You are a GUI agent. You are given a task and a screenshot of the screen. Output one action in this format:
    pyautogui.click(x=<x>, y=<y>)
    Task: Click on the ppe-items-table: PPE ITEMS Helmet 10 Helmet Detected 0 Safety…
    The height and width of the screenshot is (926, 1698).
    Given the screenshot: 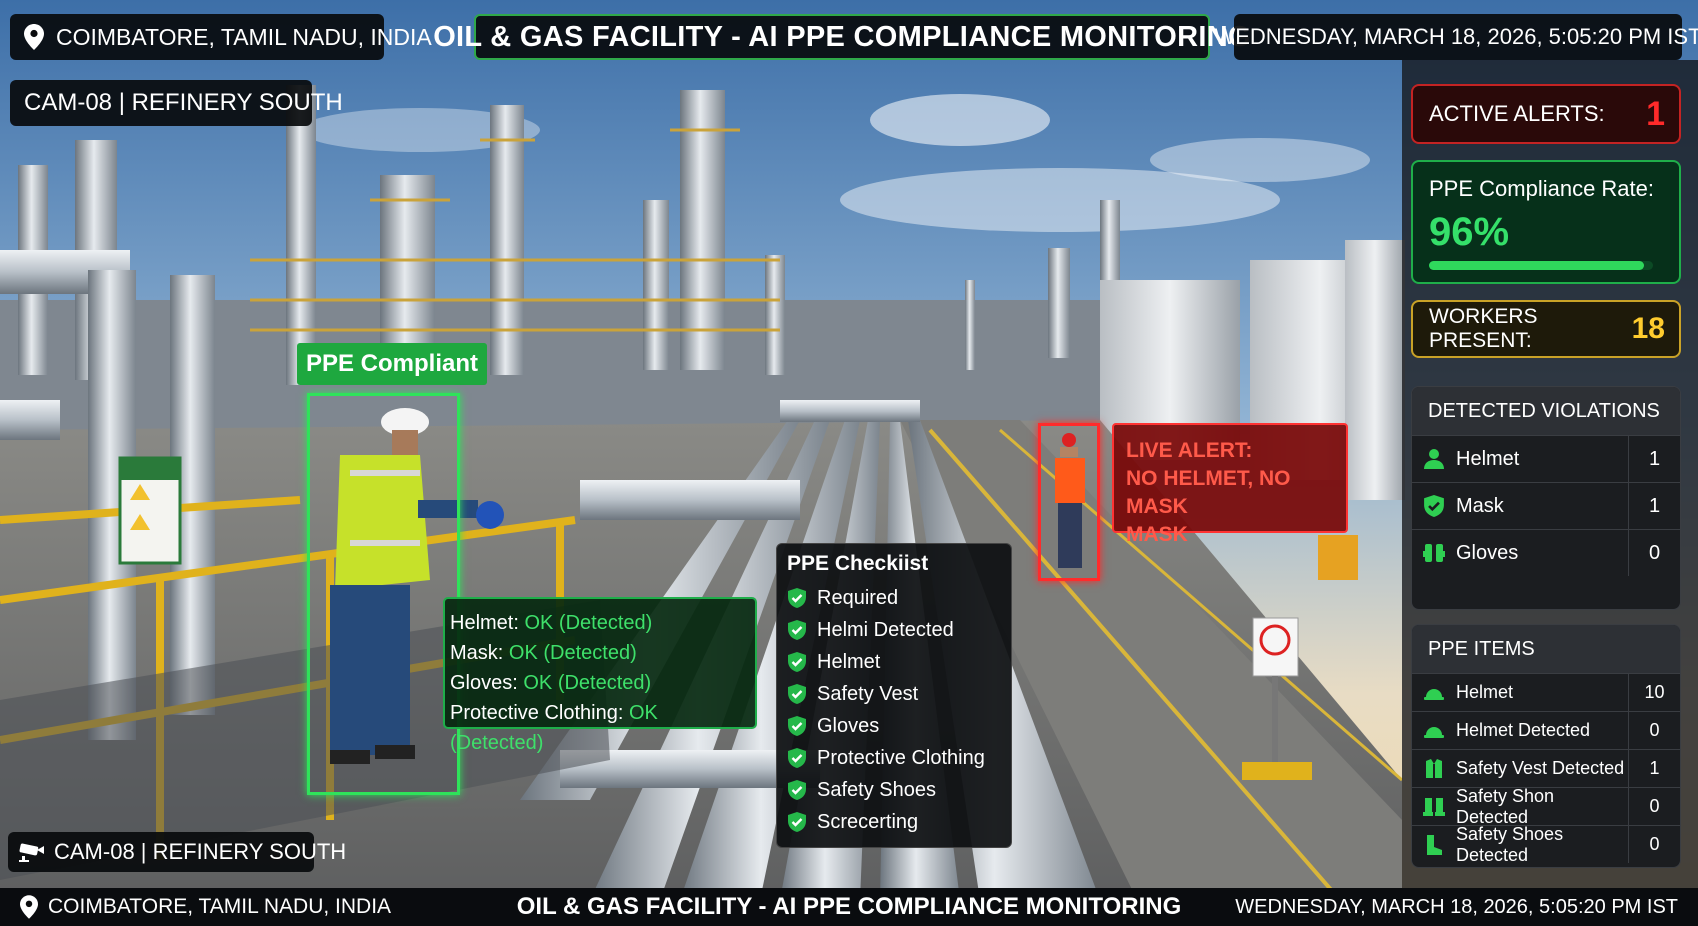 What is the action you would take?
    pyautogui.click(x=1546, y=746)
    